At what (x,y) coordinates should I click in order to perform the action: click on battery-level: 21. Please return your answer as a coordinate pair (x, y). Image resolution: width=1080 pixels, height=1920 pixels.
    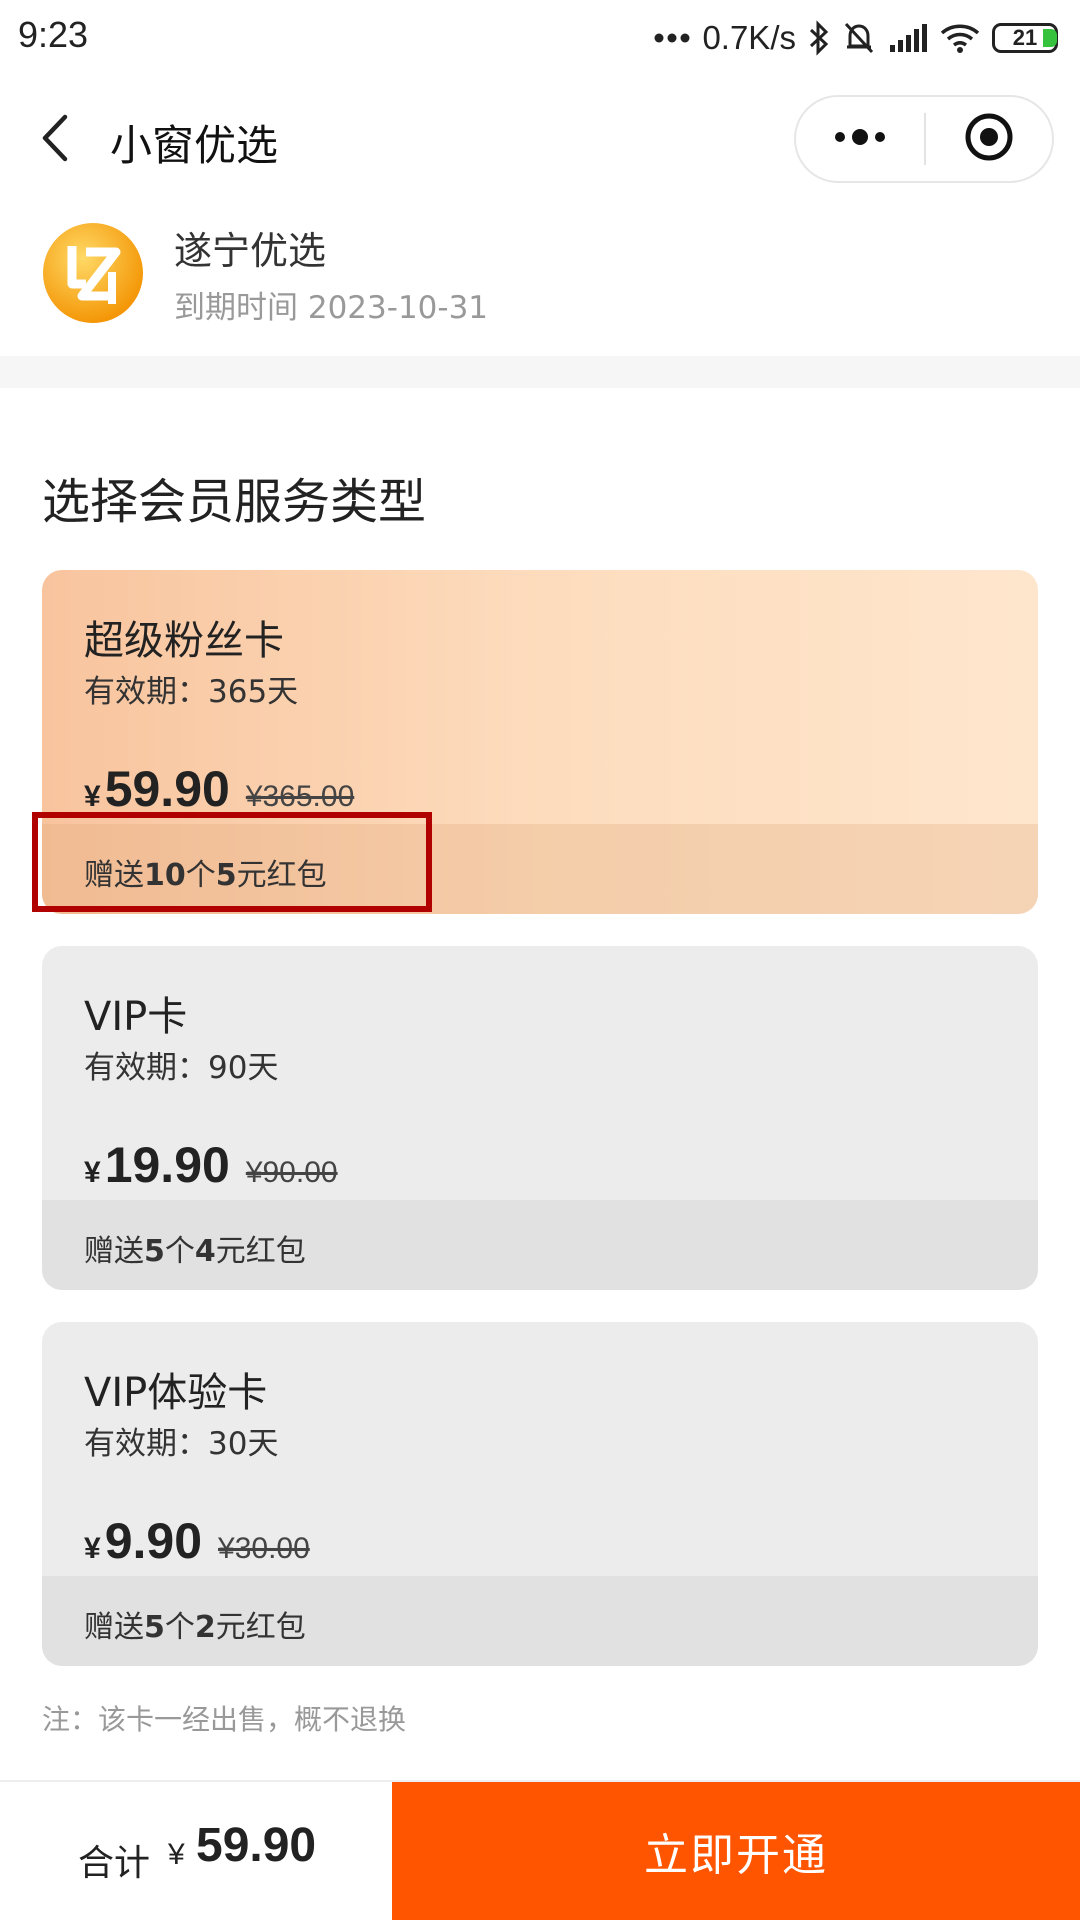
    Looking at the image, I should click on (1025, 37).